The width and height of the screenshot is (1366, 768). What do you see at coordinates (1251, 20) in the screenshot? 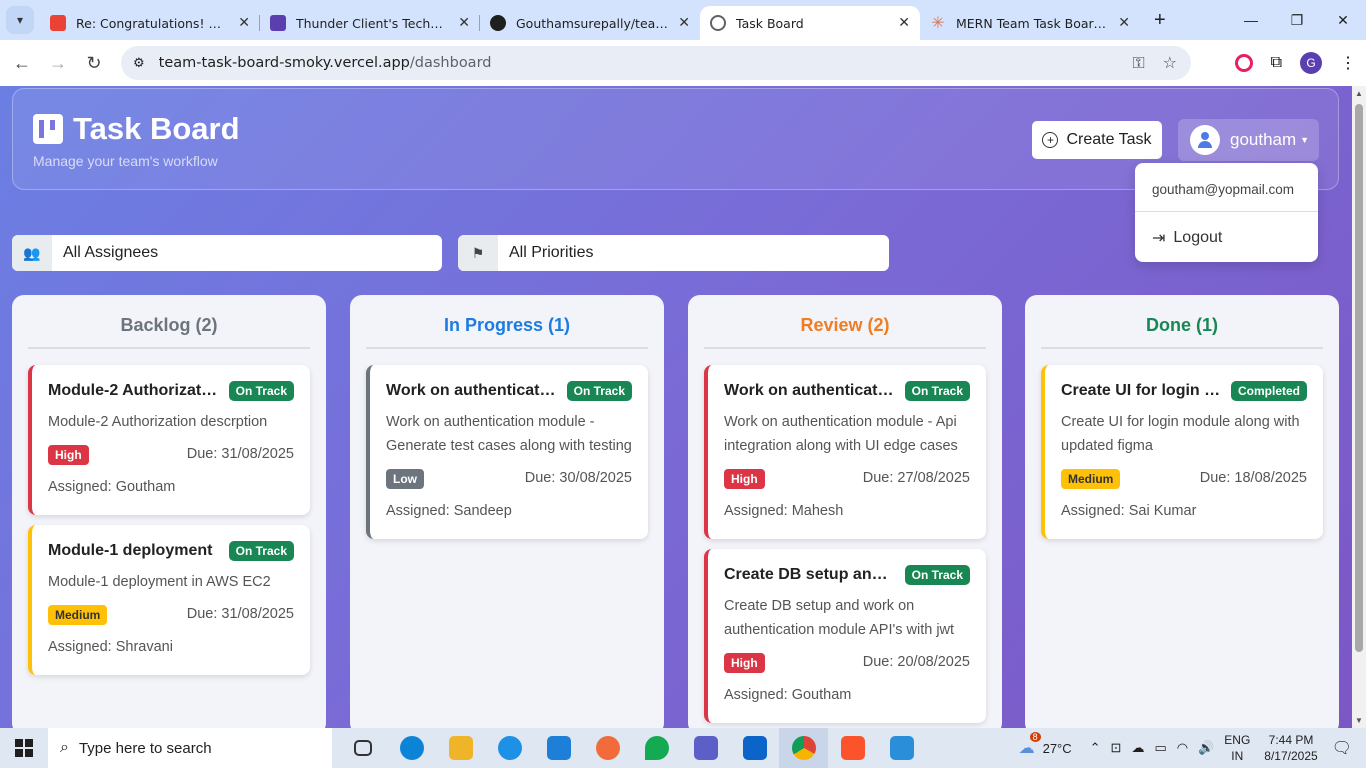
I see `minimize-icon: —` at bounding box center [1251, 20].